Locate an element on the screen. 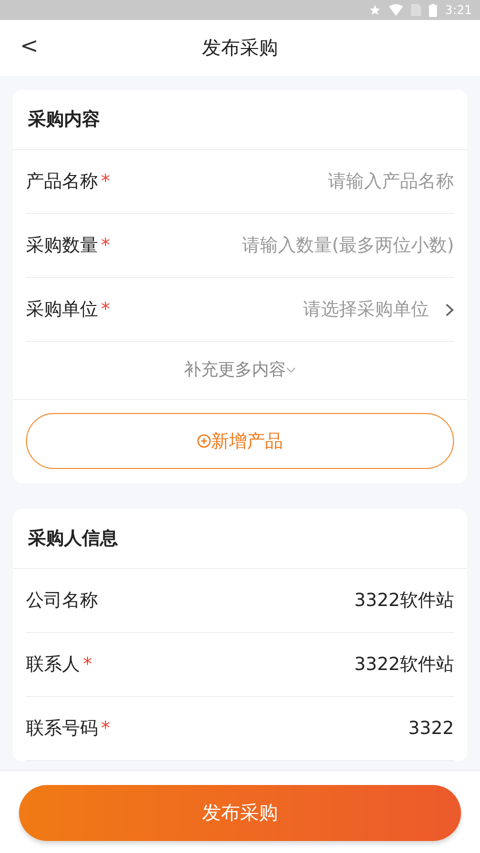 The height and width of the screenshot is (853, 480). chevron-down-icon is located at coordinates (291, 370).